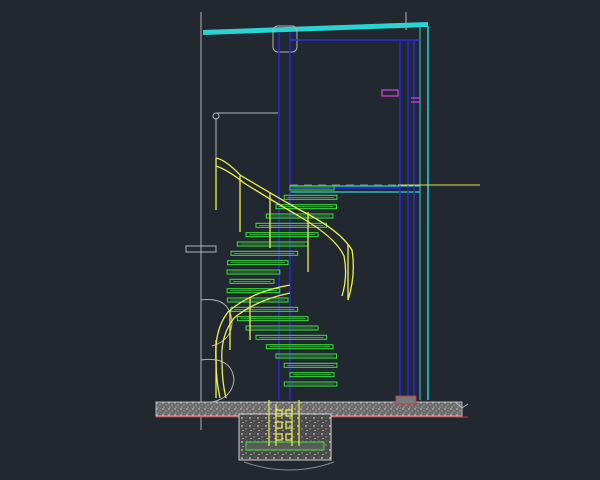 This screenshot has width=600, height=480. What do you see at coordinates (285, 437) in the screenshot?
I see `foundation-block` at bounding box center [285, 437].